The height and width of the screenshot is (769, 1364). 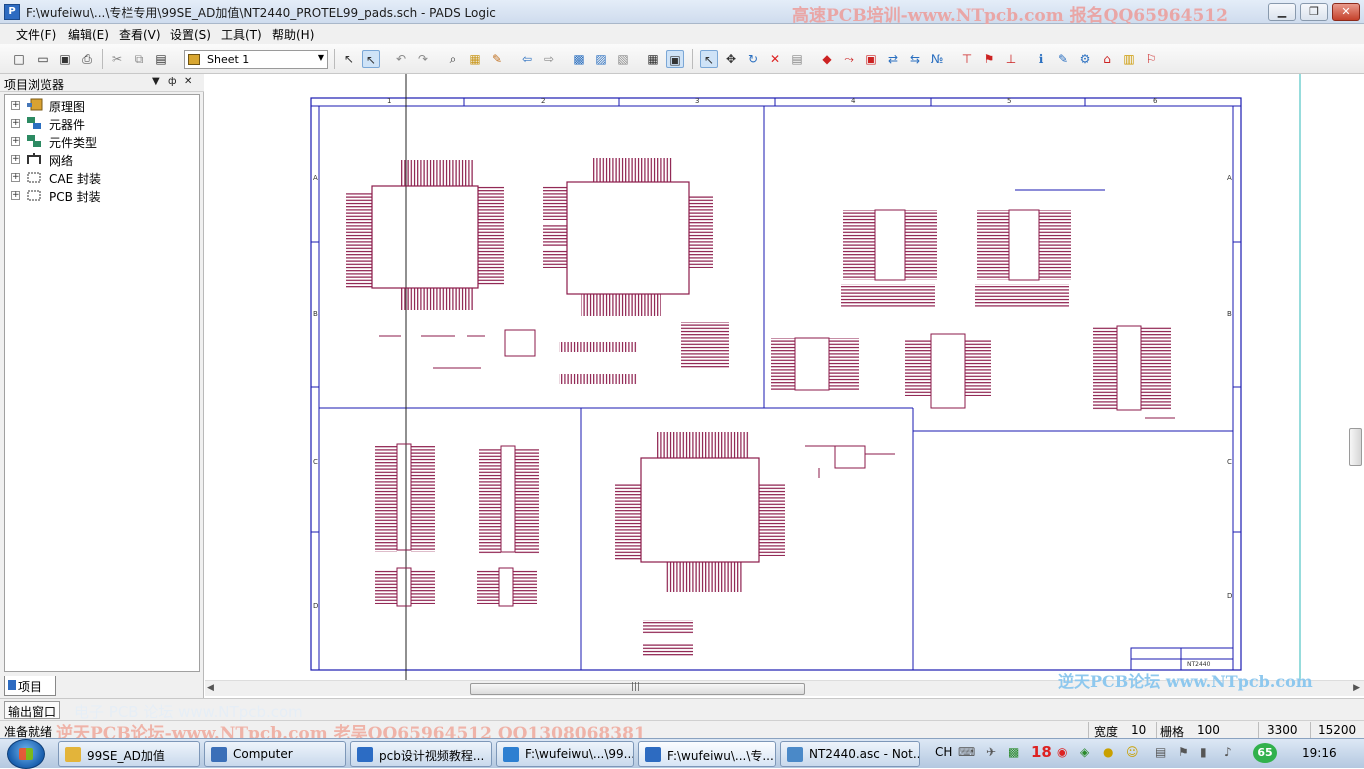 I want to click on close-button: ✕, so click(x=1346, y=12).